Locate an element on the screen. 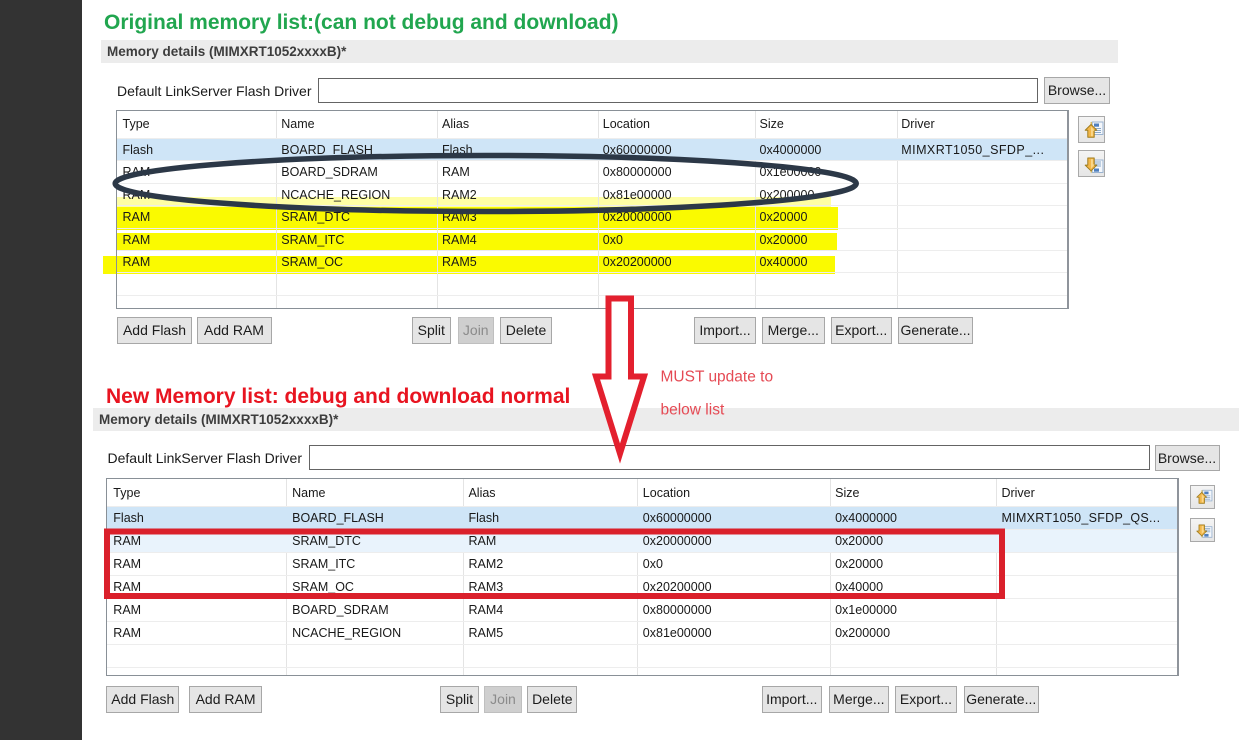  svg-text: MUST update to is located at coordinates (717, 377).